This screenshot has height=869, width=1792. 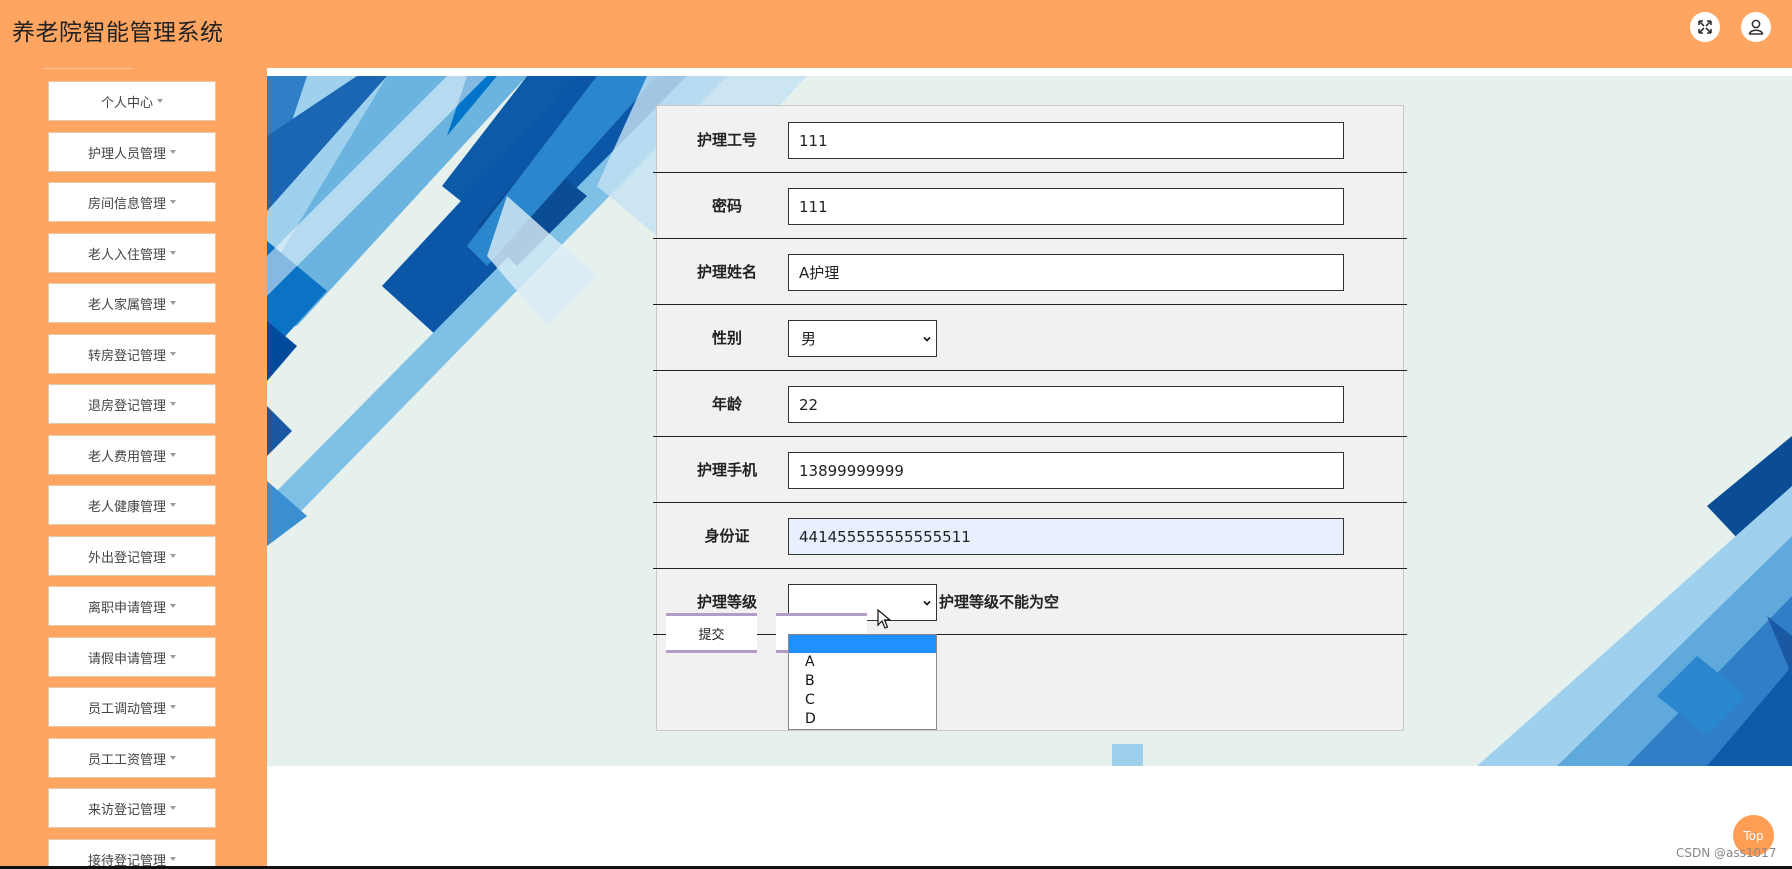 What do you see at coordinates (126, 709) in the screenshot?
I see `sidebar-item-label: 员工调动管理` at bounding box center [126, 709].